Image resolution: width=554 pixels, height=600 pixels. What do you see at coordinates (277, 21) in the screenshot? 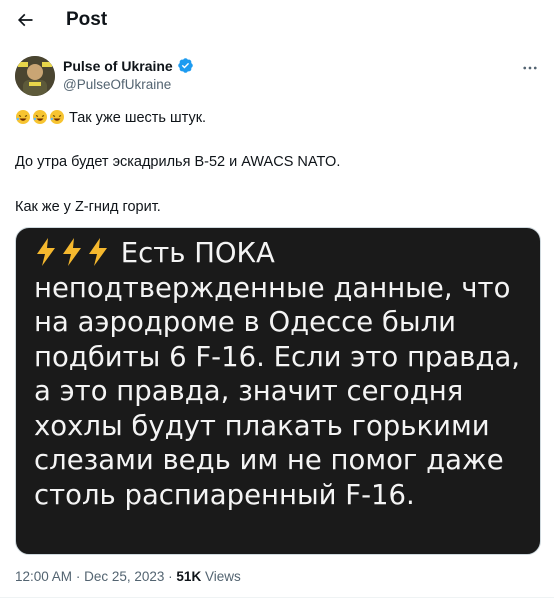
I see `post-header: Post` at bounding box center [277, 21].